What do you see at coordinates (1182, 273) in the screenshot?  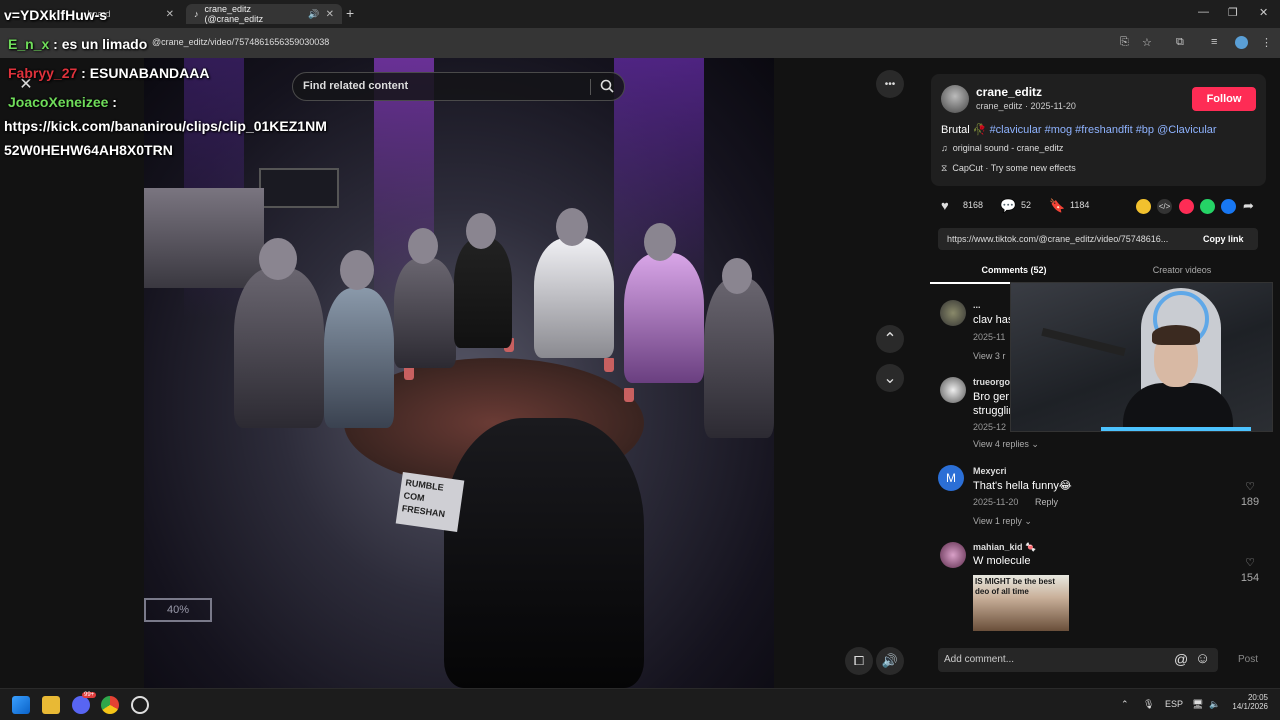 I see `tab-creator-videos: Creator videos` at bounding box center [1182, 273].